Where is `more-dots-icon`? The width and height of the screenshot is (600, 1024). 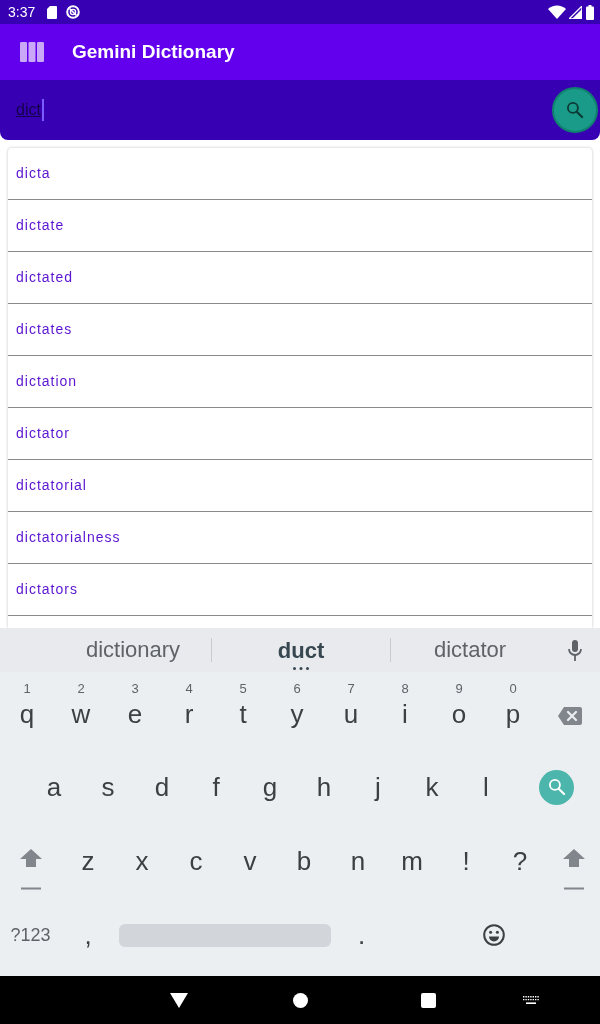
more-dots-icon is located at coordinates (301, 668).